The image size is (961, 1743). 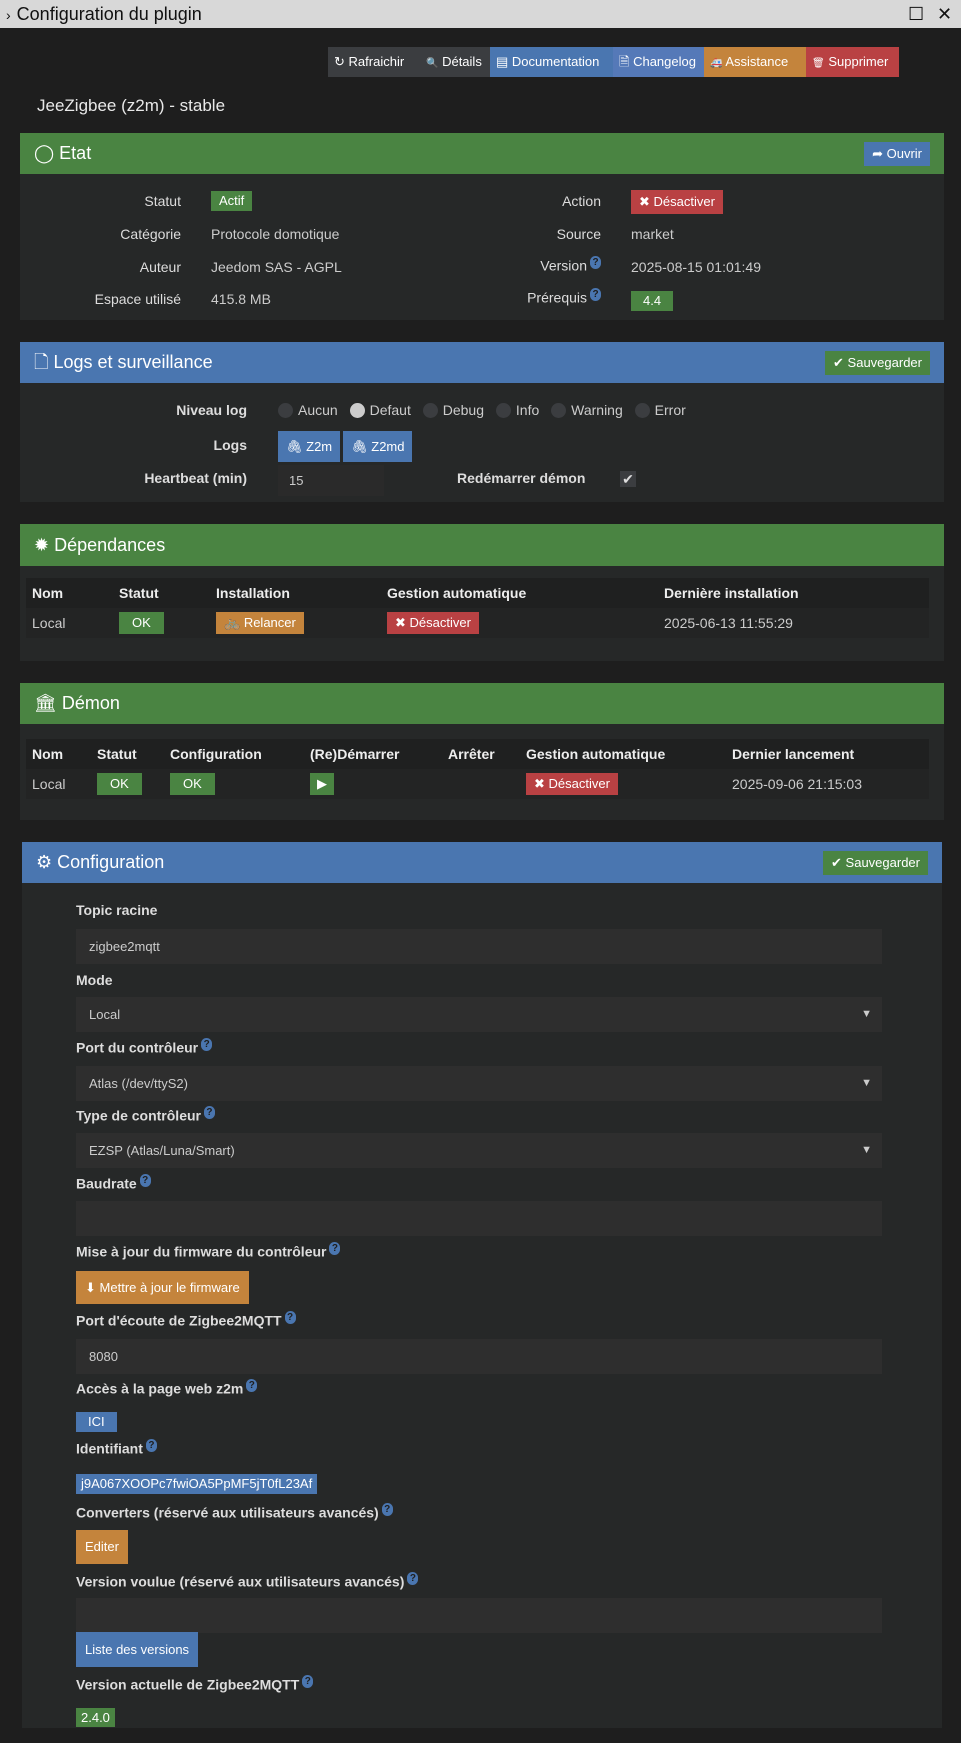 I want to click on edit-converters-button: Editer, so click(x=102, y=1547).